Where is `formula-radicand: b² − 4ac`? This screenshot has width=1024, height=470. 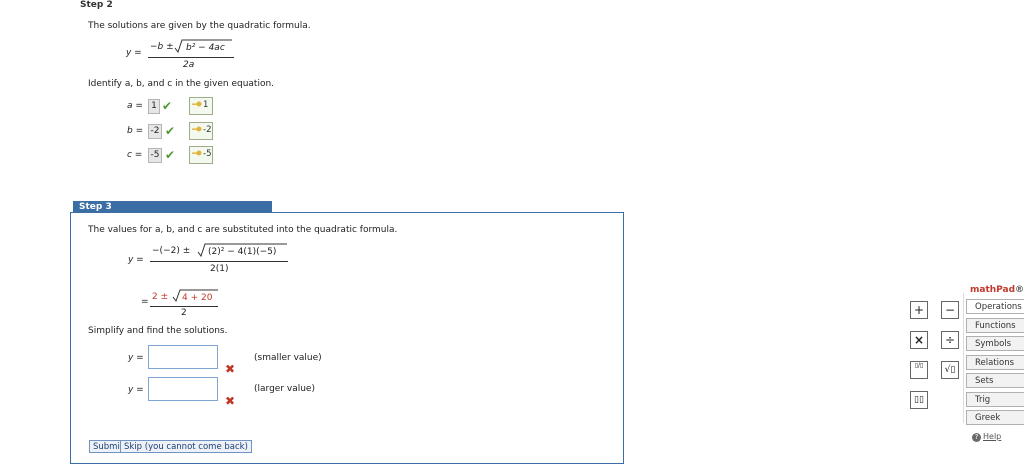
formula-radicand: b² − 4ac is located at coordinates (205, 48).